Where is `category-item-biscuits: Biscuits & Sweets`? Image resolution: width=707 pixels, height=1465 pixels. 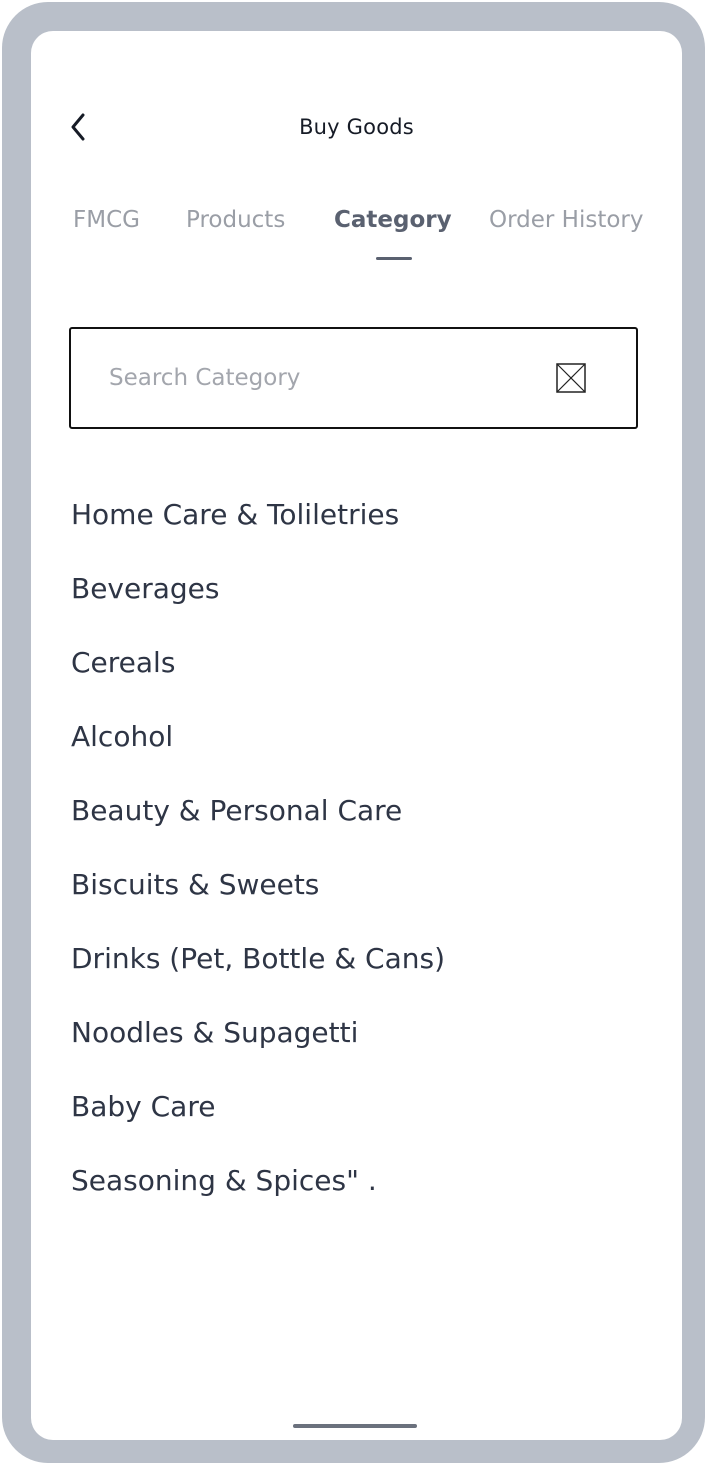
category-item-biscuits: Biscuits & Sweets is located at coordinates (361, 904).